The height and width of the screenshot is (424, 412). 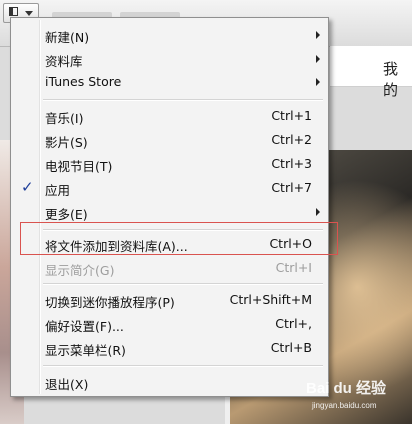 What do you see at coordinates (391, 79) in the screenshot?
I see `header-title: 我的` at bounding box center [391, 79].